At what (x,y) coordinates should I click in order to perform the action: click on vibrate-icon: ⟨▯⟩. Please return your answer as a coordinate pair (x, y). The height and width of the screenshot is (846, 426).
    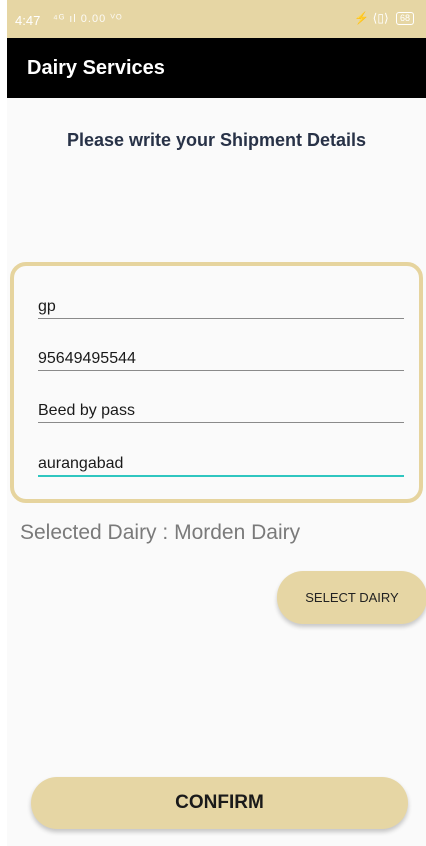
    Looking at the image, I should click on (380, 18).